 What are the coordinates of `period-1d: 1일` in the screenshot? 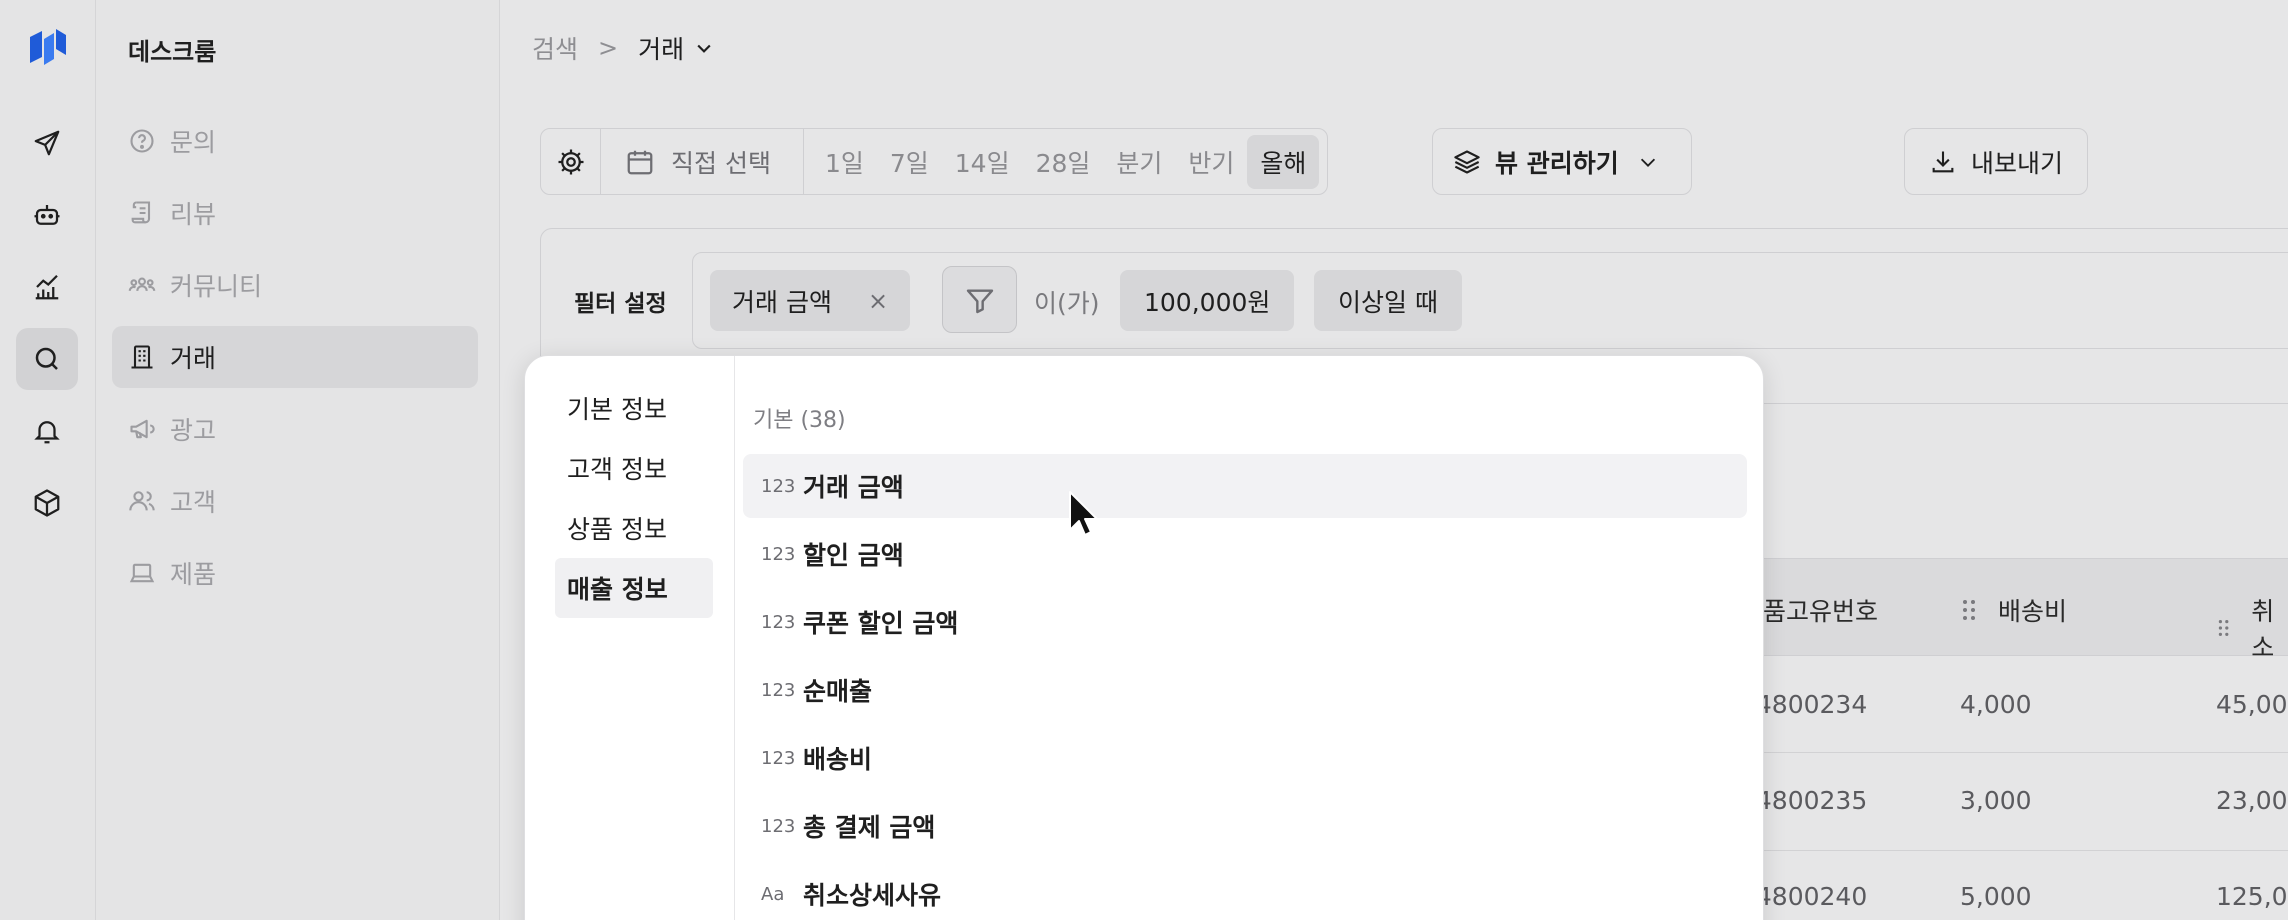 It's located at (844, 162).